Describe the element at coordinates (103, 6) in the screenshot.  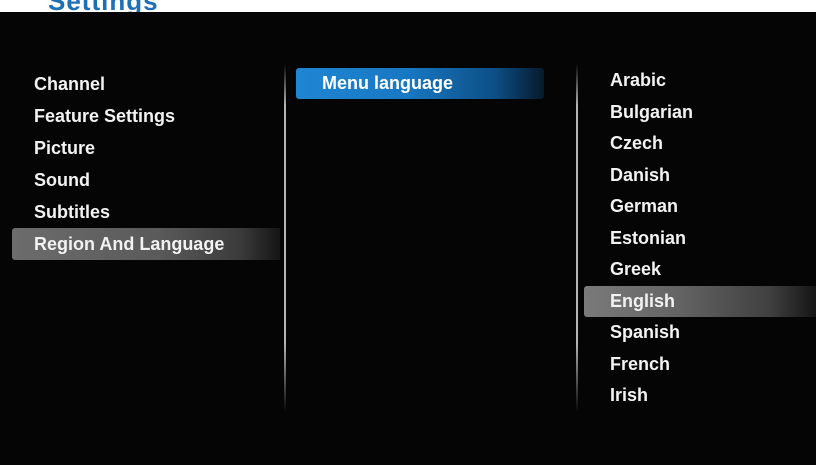
I see `partial-page-heading: Settings` at that location.